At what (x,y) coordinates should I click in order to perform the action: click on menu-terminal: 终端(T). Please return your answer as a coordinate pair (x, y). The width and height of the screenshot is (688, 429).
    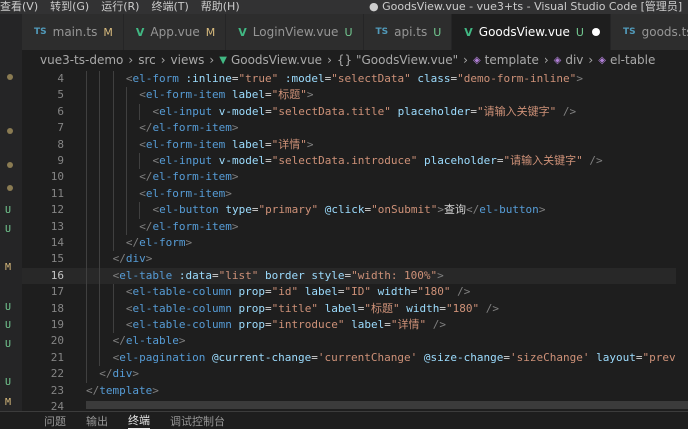
    Looking at the image, I should click on (169, 7).